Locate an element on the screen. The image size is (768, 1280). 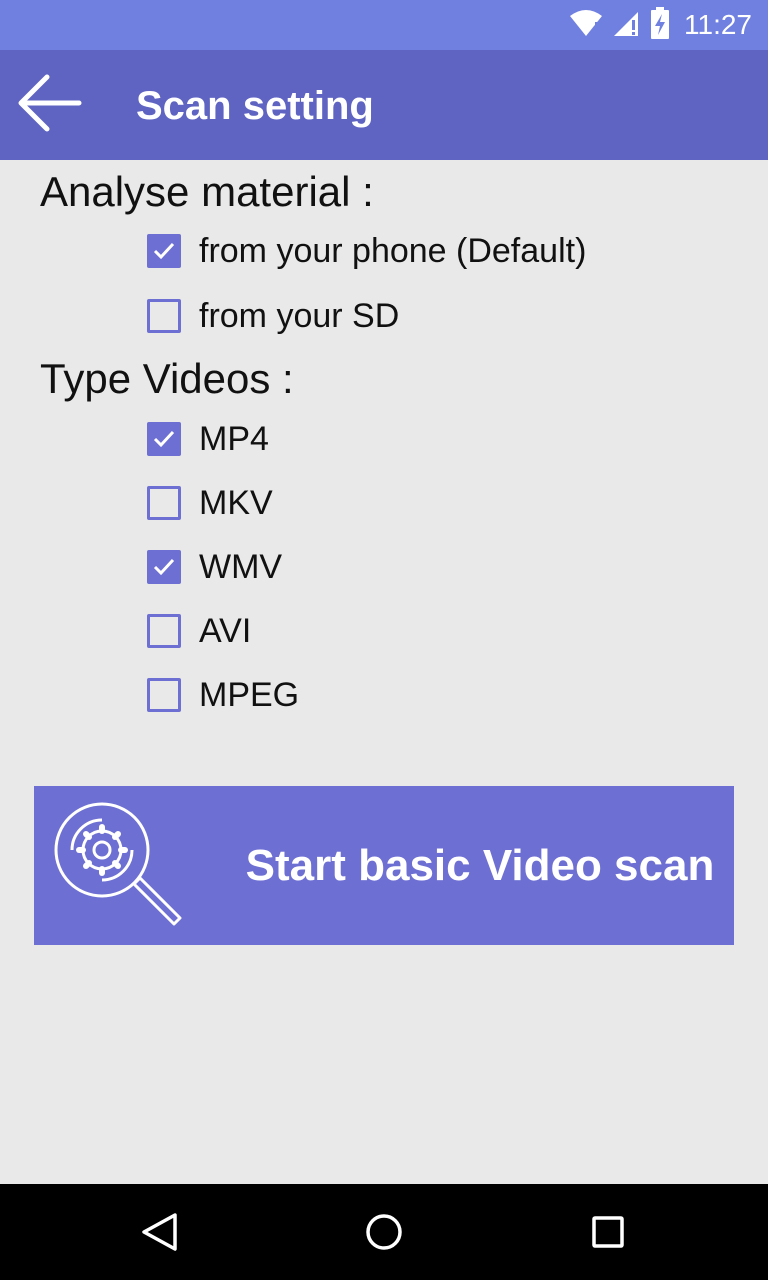
checkbox-avi: AVI is located at coordinates (199, 631).